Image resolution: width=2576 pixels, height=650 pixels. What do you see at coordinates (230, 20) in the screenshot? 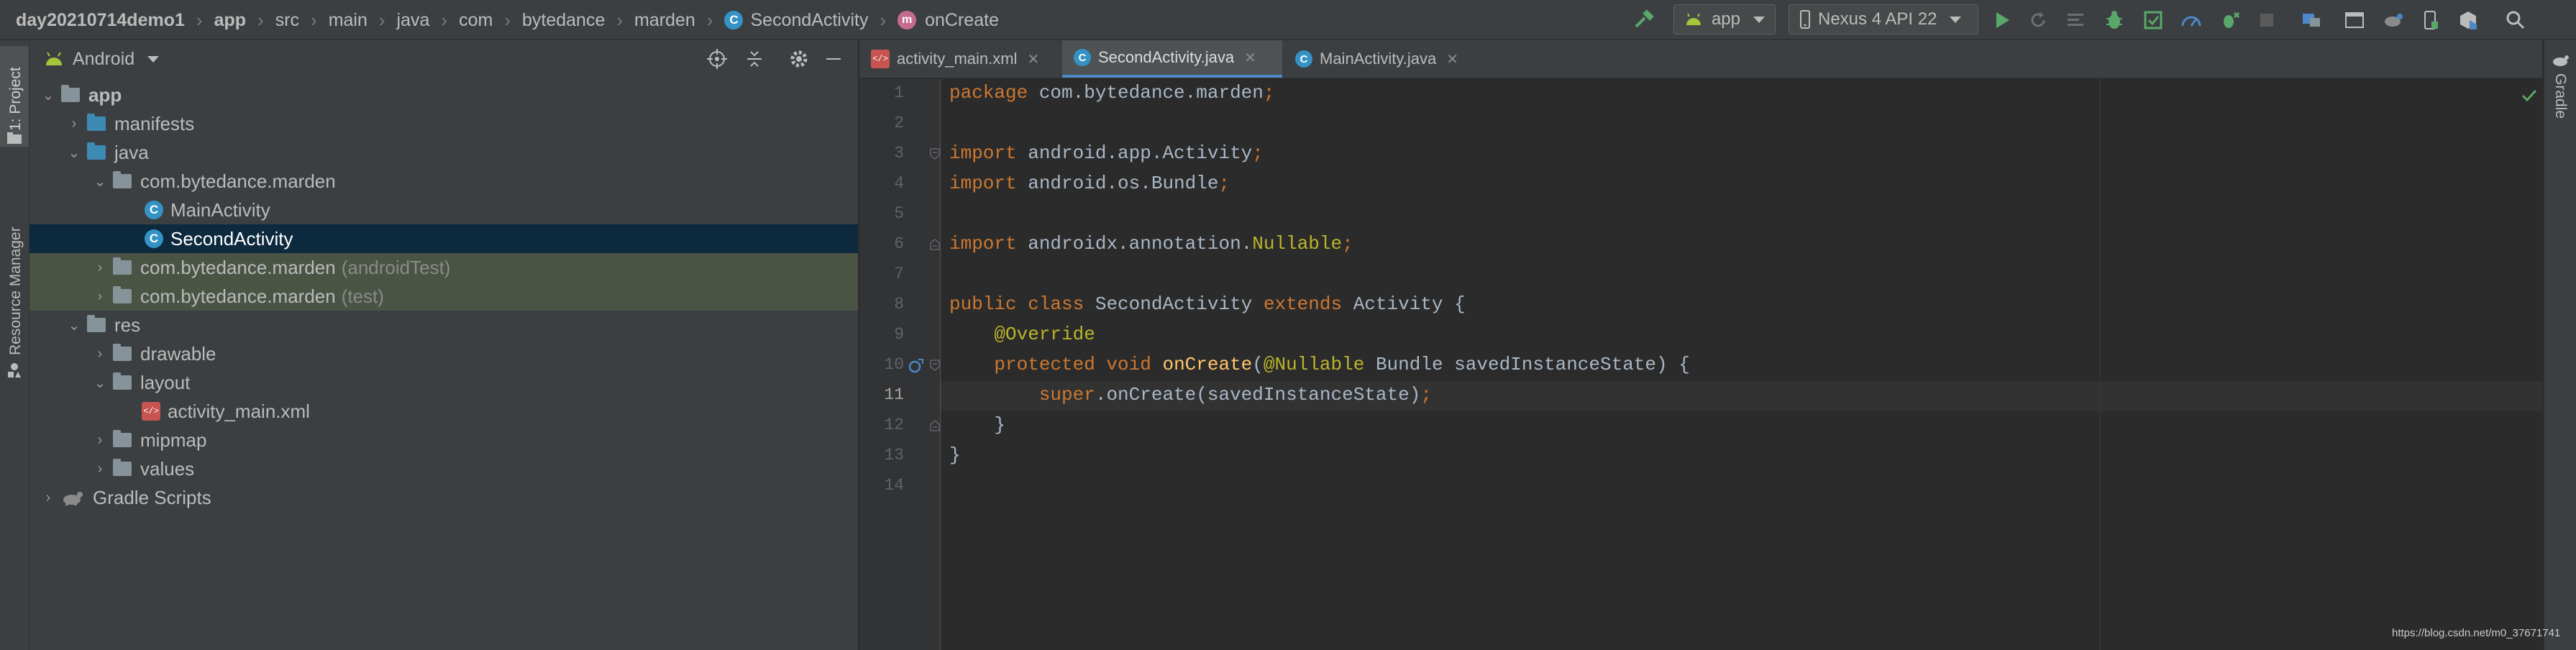
I see `breadcrumb-module: app` at bounding box center [230, 20].